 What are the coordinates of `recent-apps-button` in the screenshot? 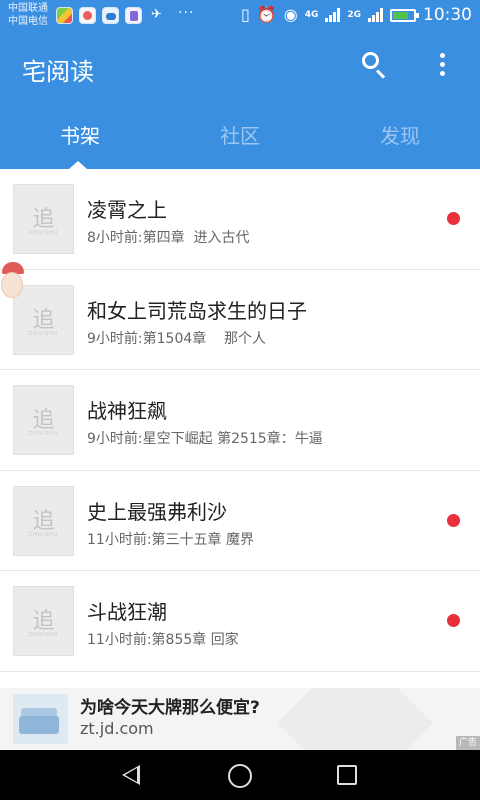 It's located at (347, 775).